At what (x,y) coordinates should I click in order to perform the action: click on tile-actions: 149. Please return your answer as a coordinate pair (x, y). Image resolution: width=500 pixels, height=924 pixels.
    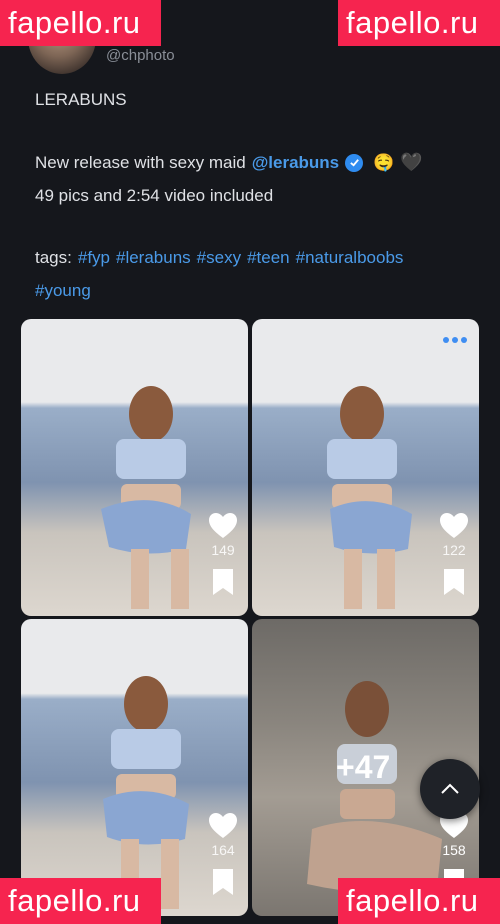
    Looking at the image, I should click on (223, 554).